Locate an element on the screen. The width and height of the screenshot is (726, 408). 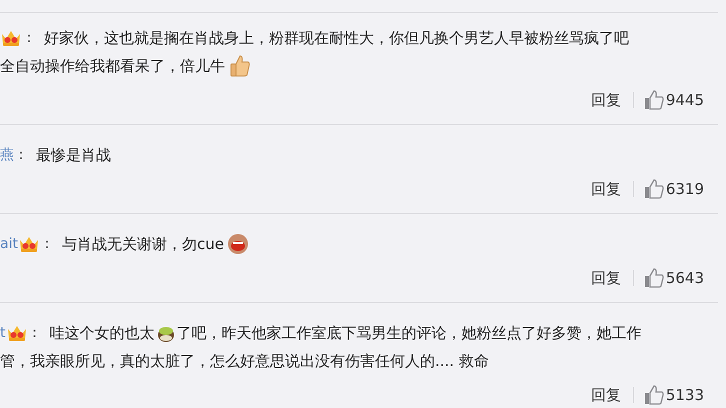
like-count: 9445 is located at coordinates (685, 100).